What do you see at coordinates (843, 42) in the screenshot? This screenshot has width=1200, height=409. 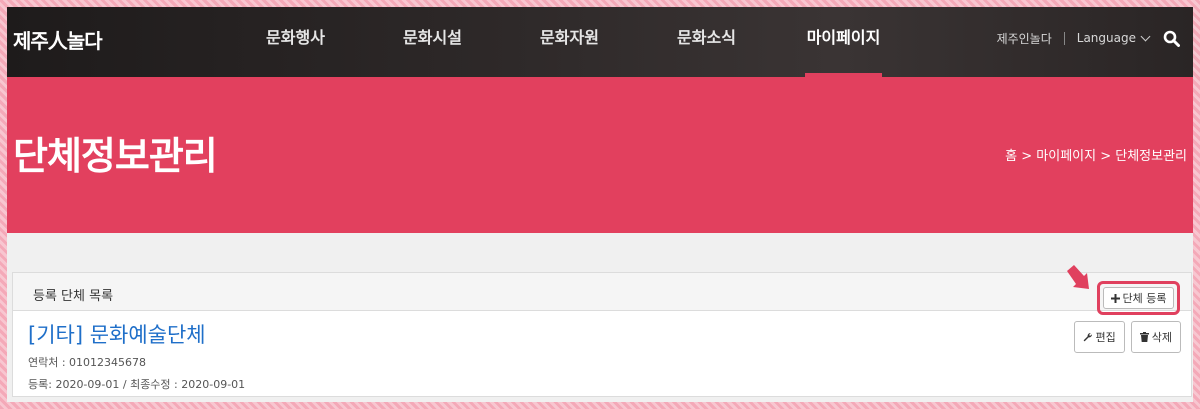 I see `nav-item-mypage: 마이페이지` at bounding box center [843, 42].